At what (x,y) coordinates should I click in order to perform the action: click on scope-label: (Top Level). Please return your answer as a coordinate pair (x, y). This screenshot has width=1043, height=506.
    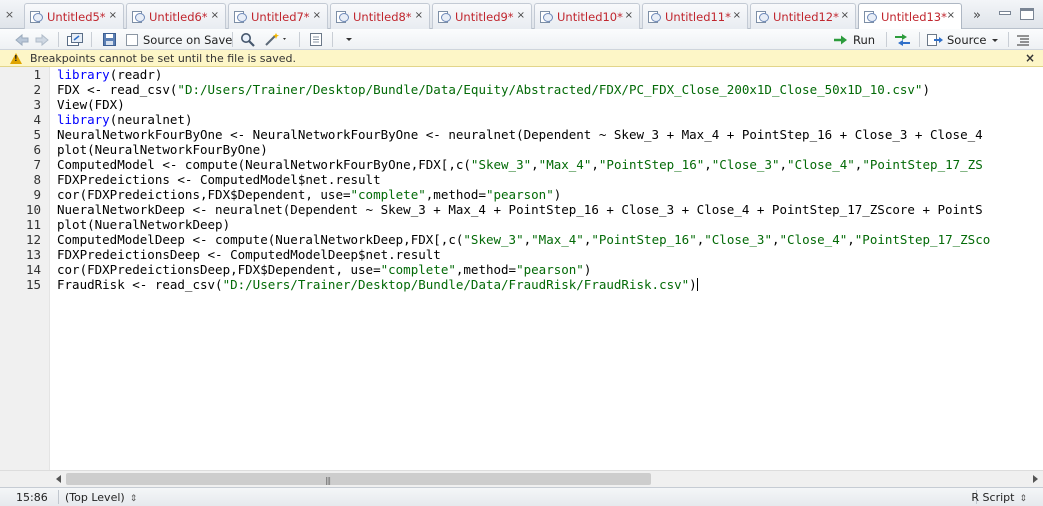
    Looking at the image, I should click on (95, 497).